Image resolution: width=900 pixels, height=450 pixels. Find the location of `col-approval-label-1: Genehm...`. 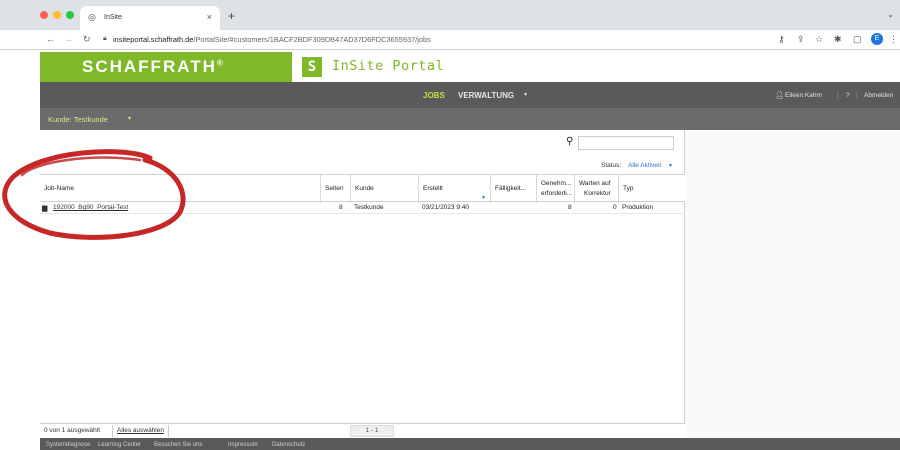

col-approval-label-1: Genehm... is located at coordinates (556, 183).